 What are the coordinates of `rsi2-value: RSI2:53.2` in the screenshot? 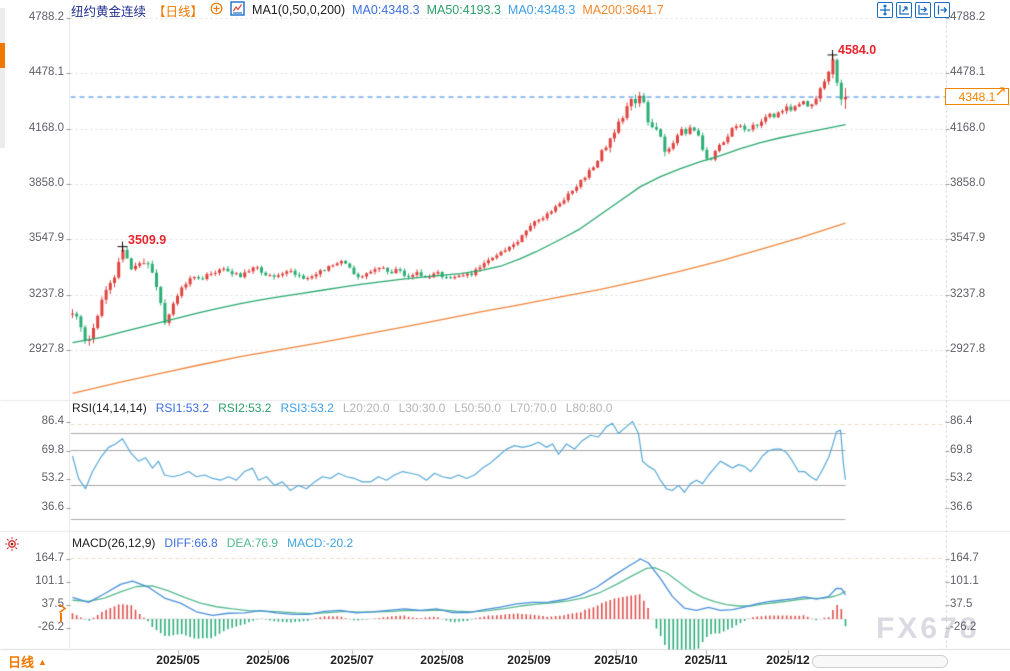 It's located at (245, 408).